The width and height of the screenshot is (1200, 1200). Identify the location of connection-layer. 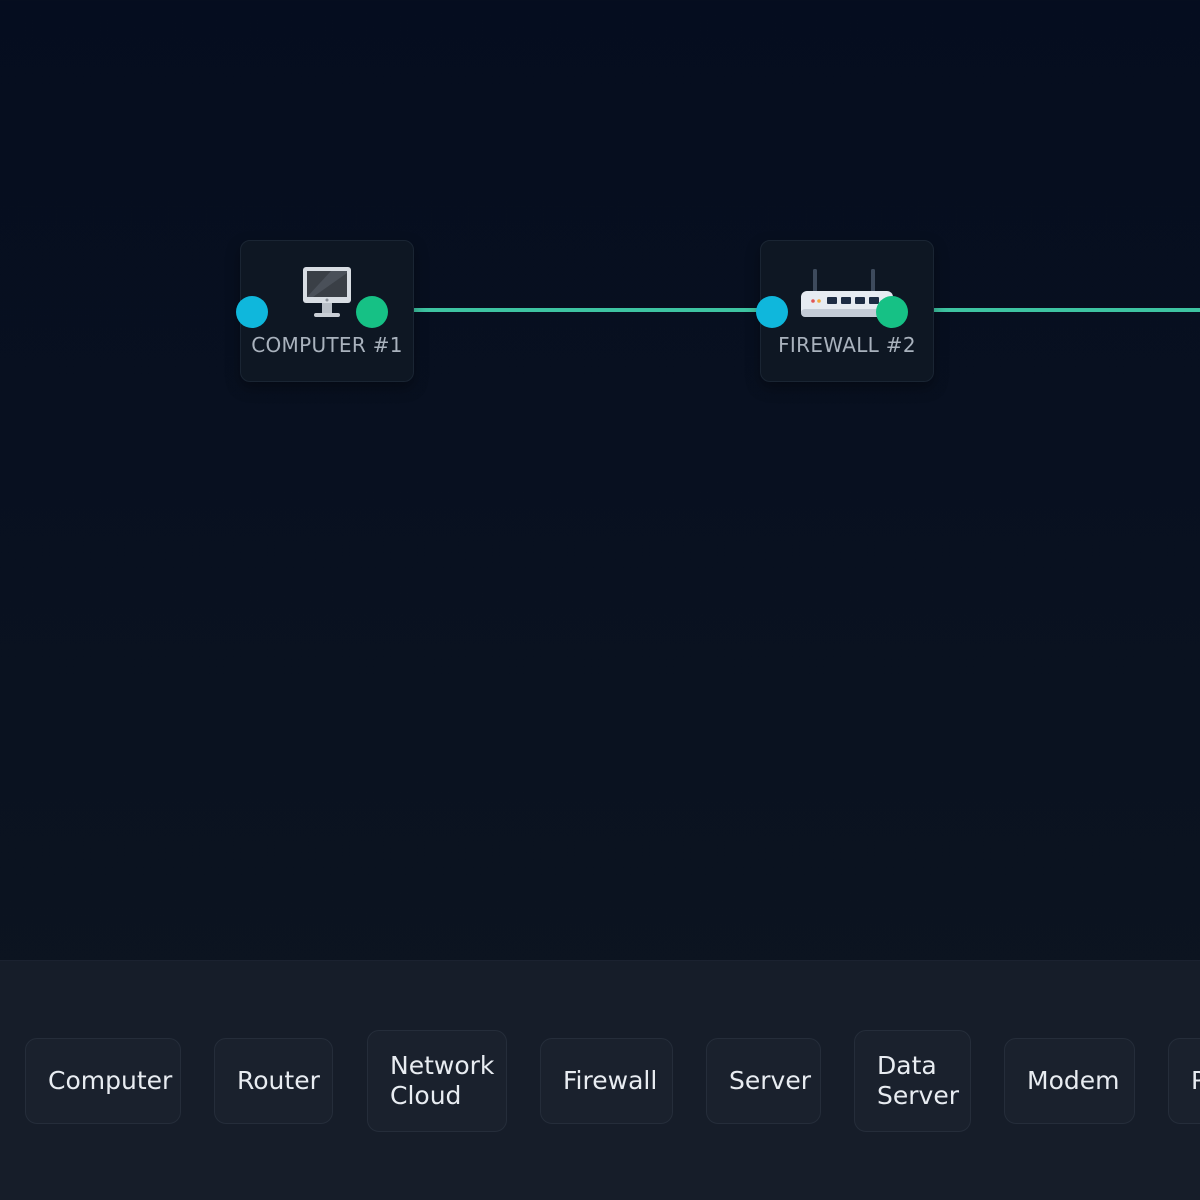
(807, 310).